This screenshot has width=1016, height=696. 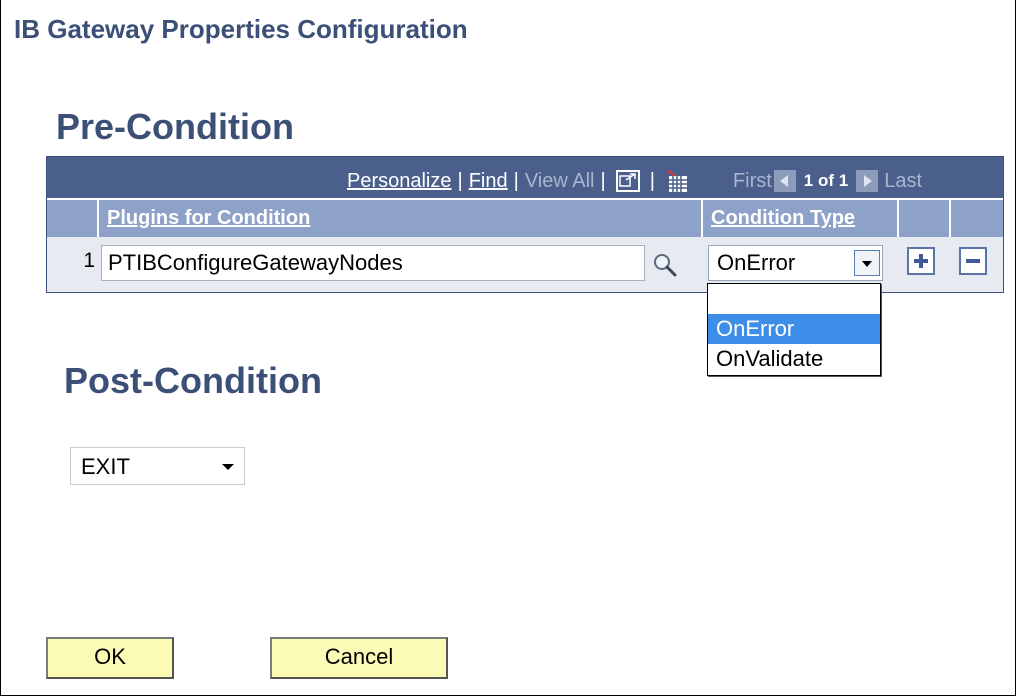 I want to click on condition-type-select: OnError, so click(x=795, y=263).